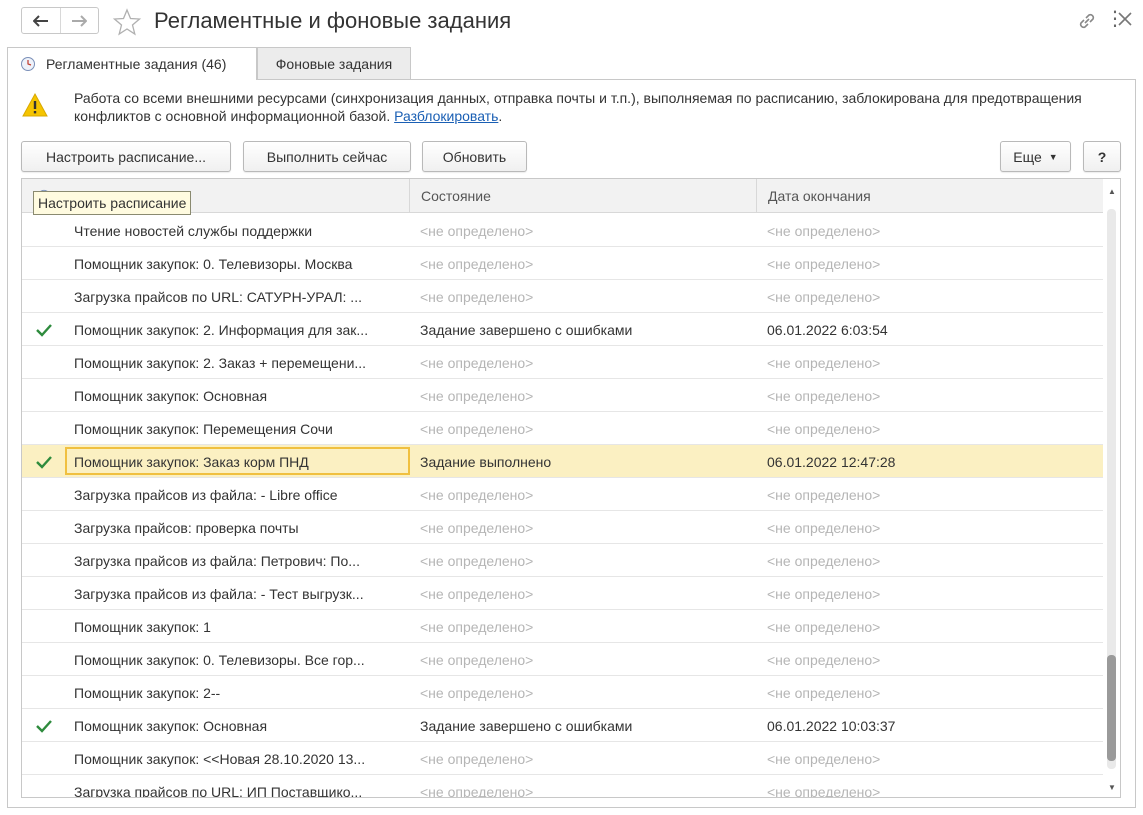 Image resolution: width=1143 pixels, height=815 pixels. Describe the element at coordinates (136, 64) in the screenshot. I see `tab-label: Регламентные задания (46)` at that location.